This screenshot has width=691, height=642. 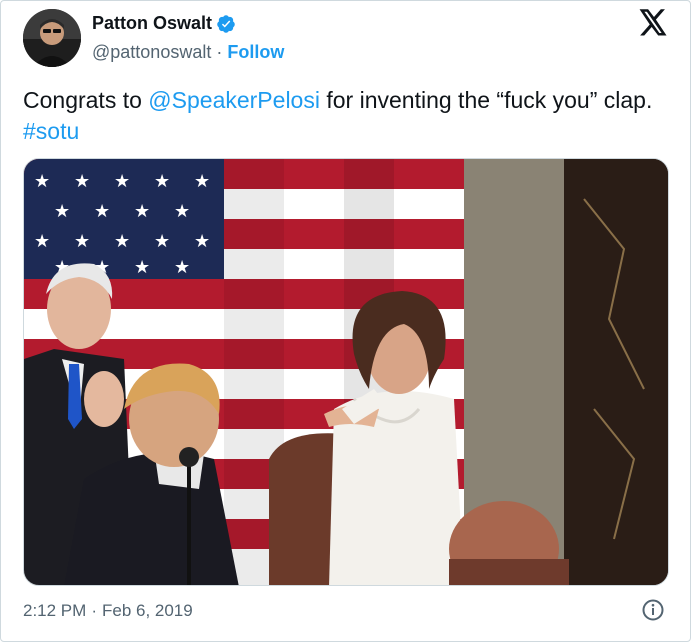 I want to click on follow-button: Follow, so click(x=255, y=52).